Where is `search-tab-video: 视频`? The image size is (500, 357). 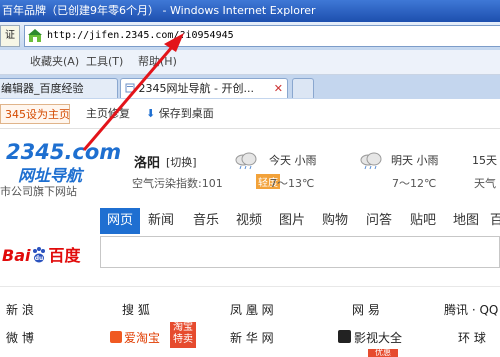
search-tab-video: 视频 is located at coordinates (249, 221).